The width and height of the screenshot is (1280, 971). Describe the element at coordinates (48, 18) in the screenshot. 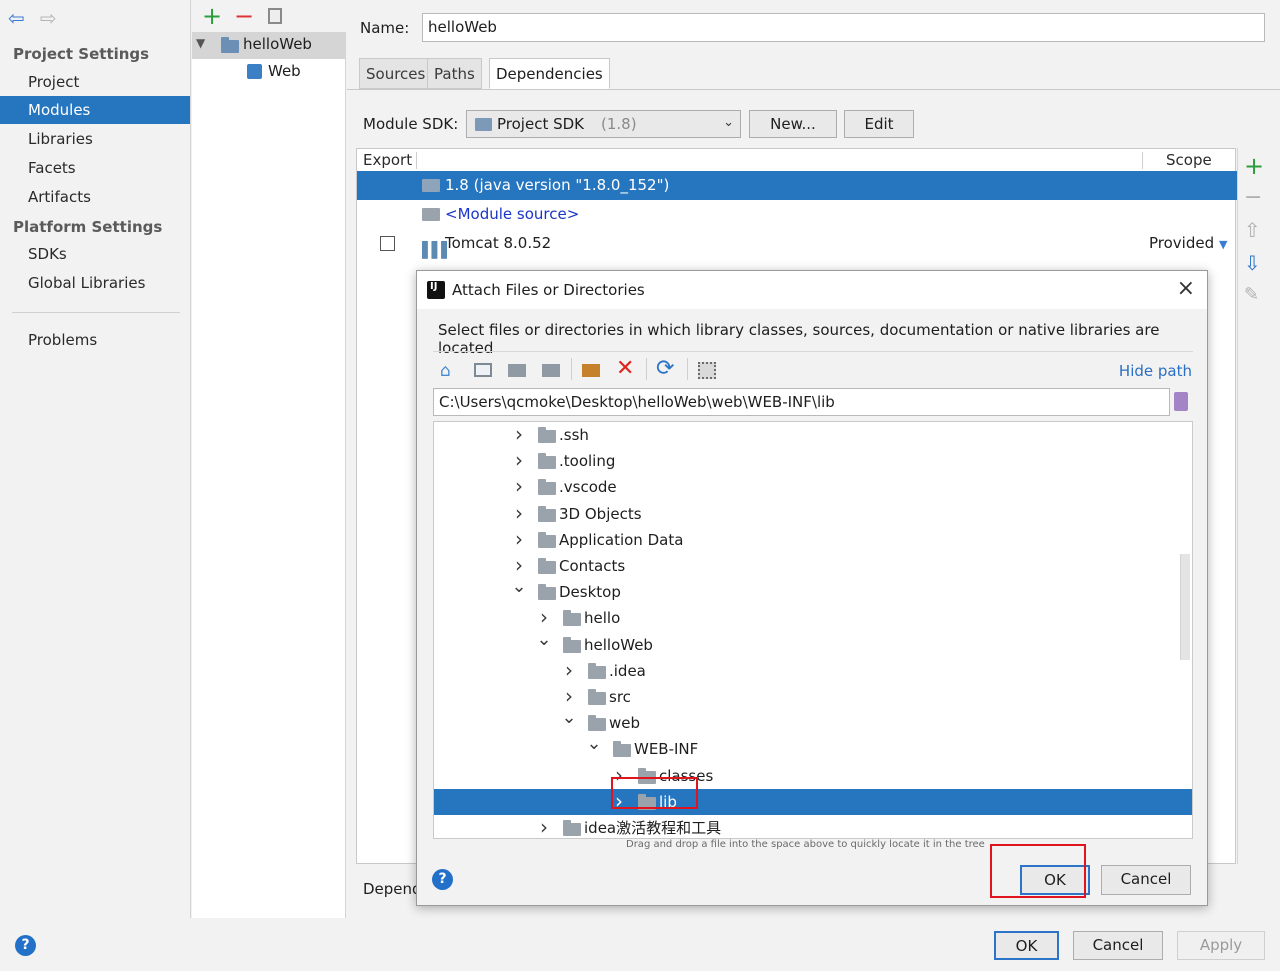

I see `forward-arrow-icon: ⇨` at that location.